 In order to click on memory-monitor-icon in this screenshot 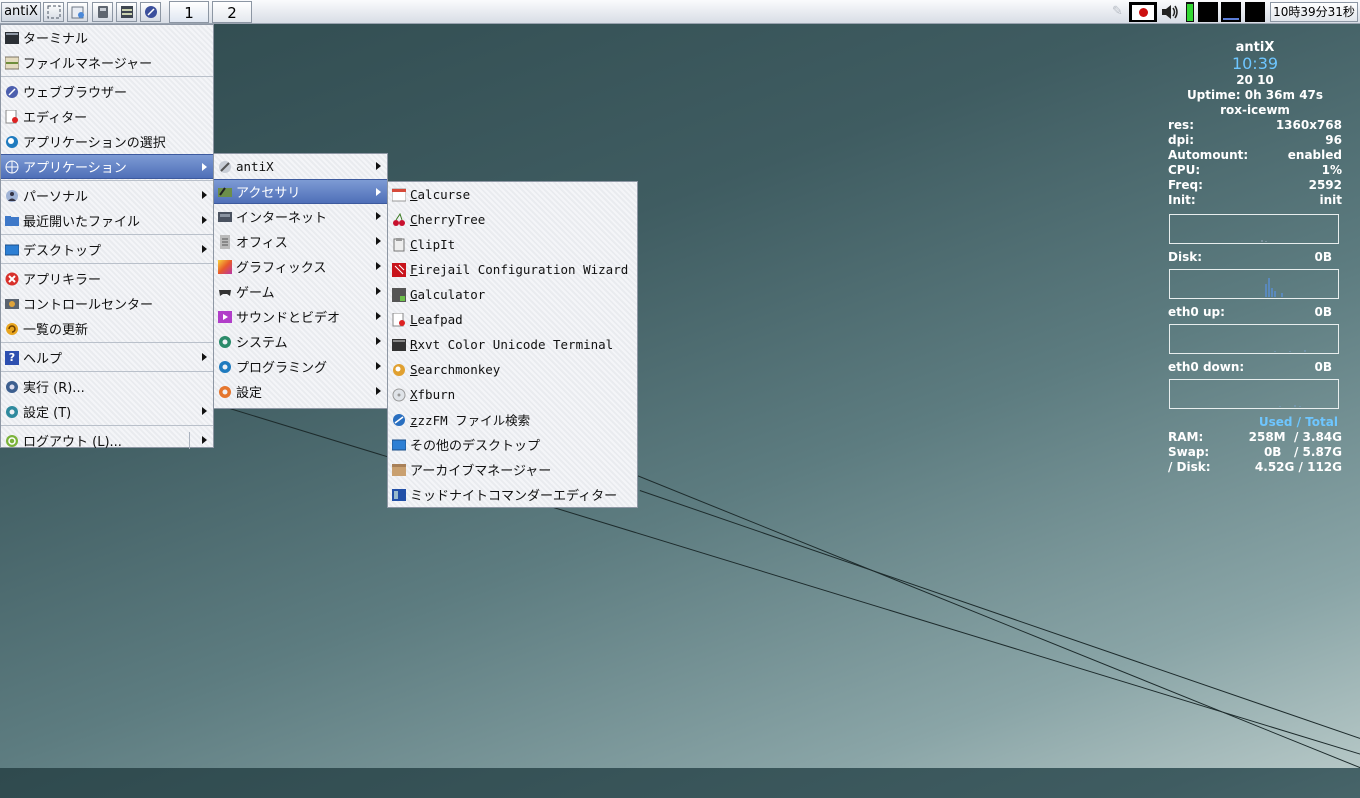, I will do `click(1231, 12)`.